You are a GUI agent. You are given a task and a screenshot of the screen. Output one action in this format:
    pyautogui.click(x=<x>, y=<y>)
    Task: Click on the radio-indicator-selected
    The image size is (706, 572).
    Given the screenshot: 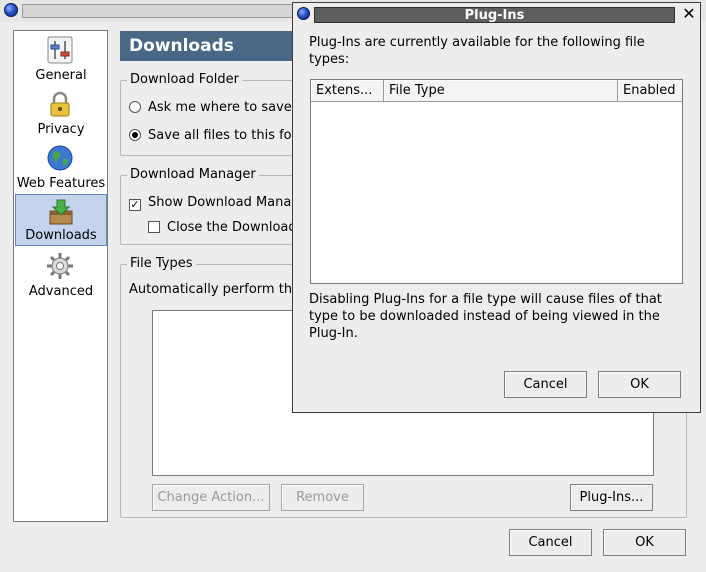 What is the action you would take?
    pyautogui.click(x=135, y=135)
    